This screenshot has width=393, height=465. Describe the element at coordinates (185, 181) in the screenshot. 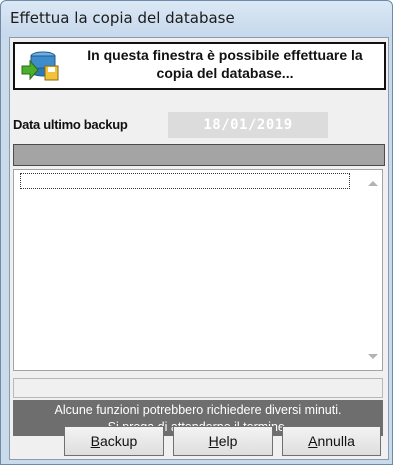

I see `list-item` at that location.